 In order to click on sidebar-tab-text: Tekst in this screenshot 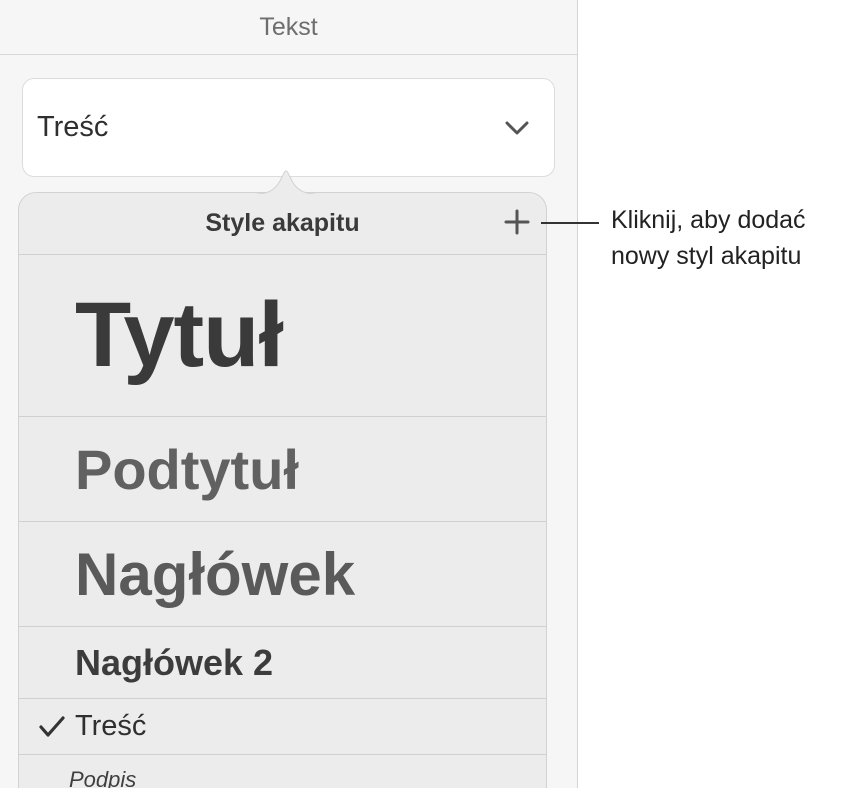, I will do `click(288, 27)`.